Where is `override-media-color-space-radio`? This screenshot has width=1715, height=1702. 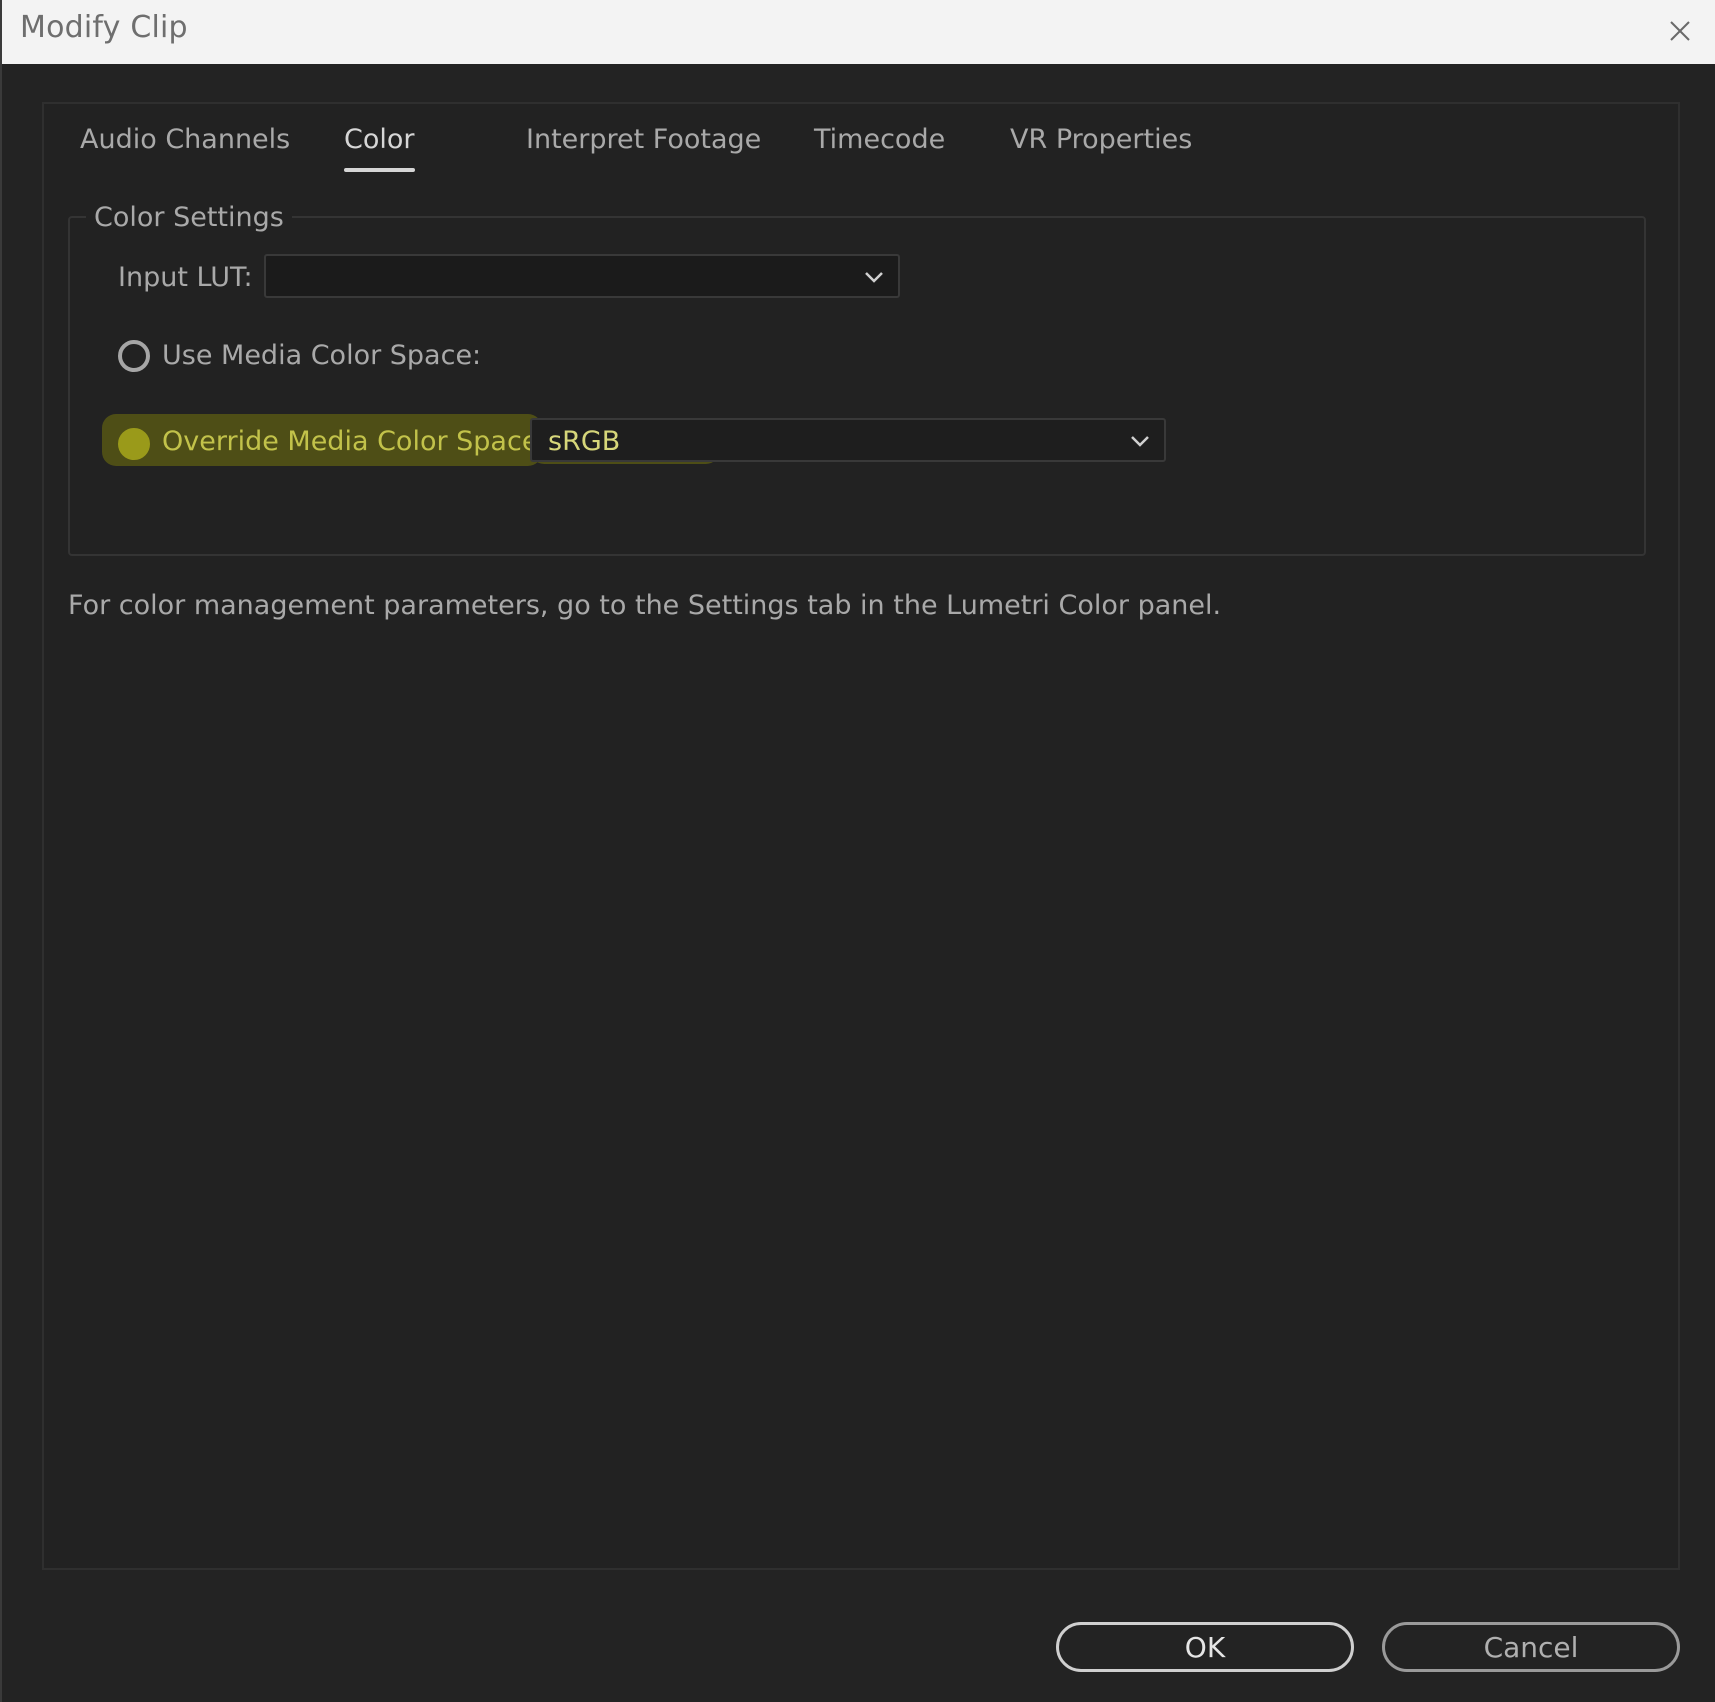 override-media-color-space-radio is located at coordinates (134, 444).